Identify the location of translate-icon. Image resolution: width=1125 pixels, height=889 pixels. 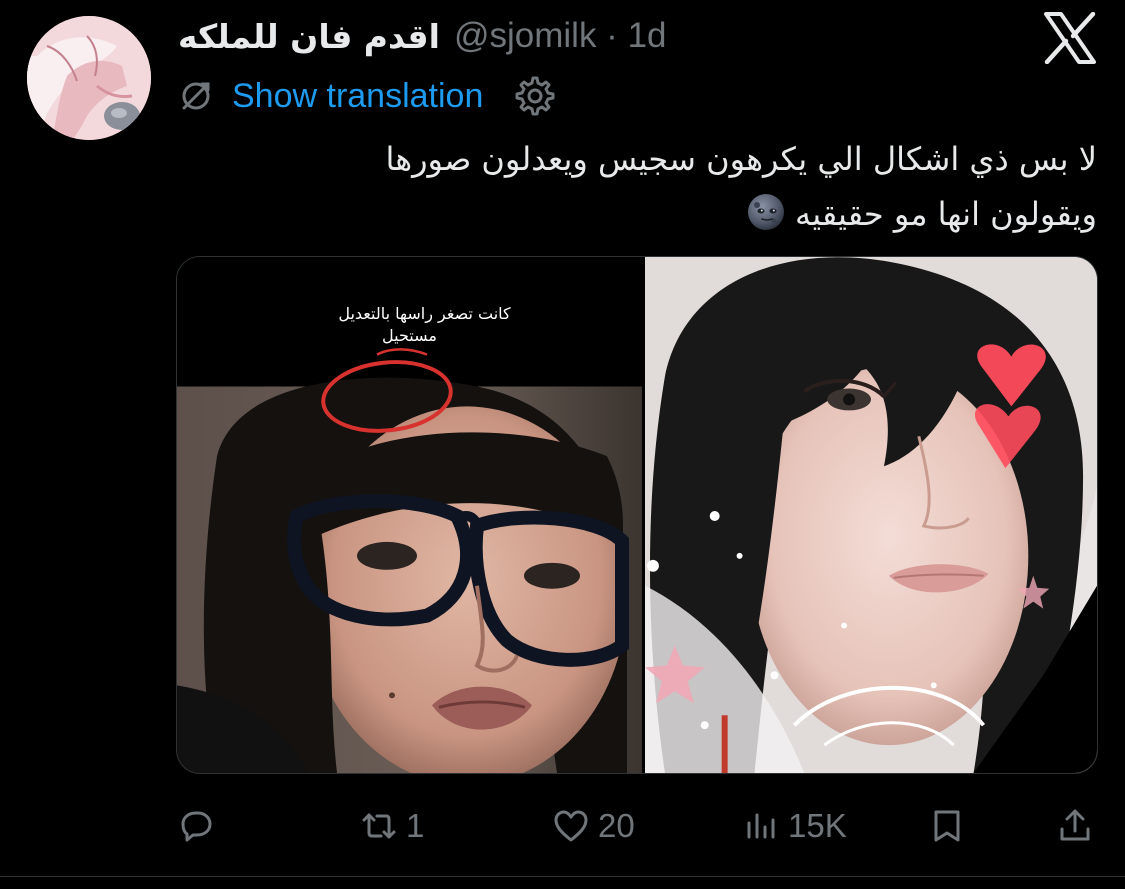
(196, 96).